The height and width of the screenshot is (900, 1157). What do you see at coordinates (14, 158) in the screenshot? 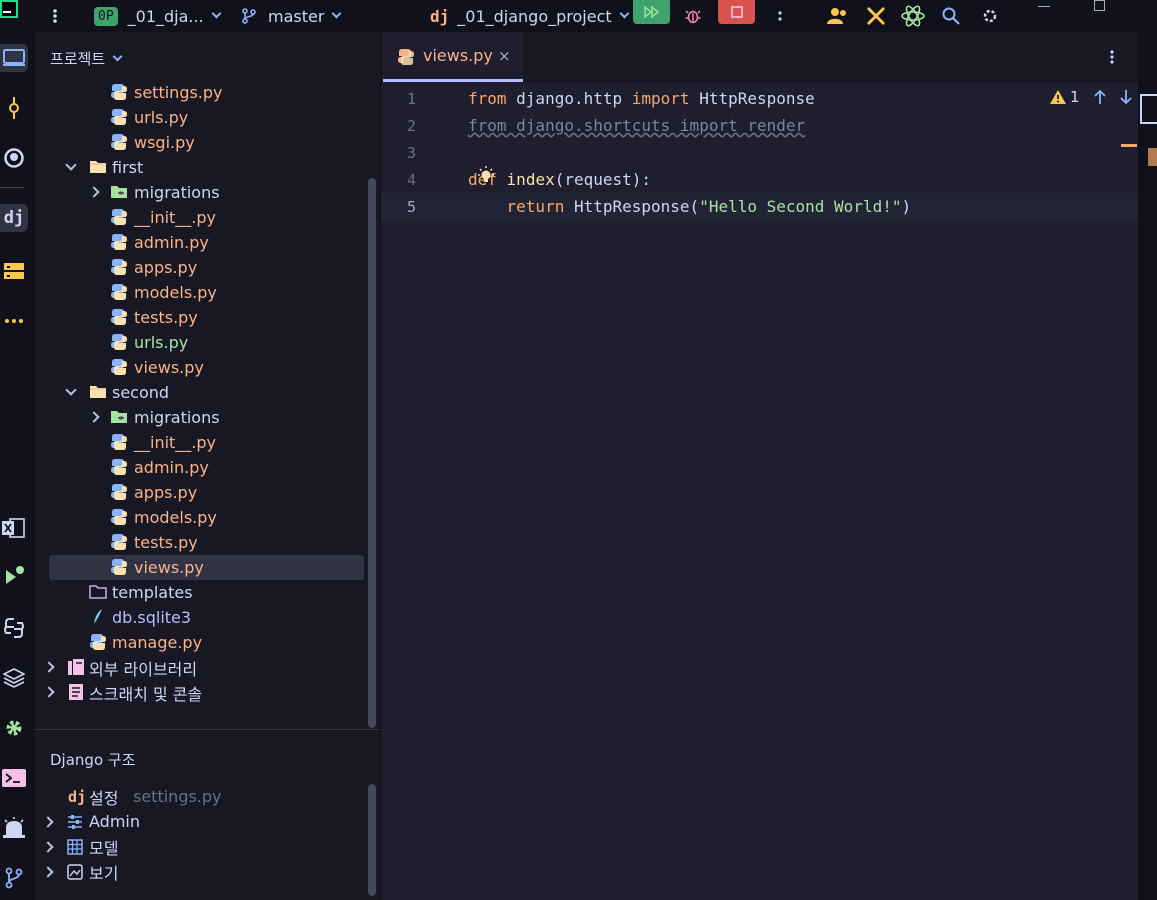
I see `github-tool-button` at bounding box center [14, 158].